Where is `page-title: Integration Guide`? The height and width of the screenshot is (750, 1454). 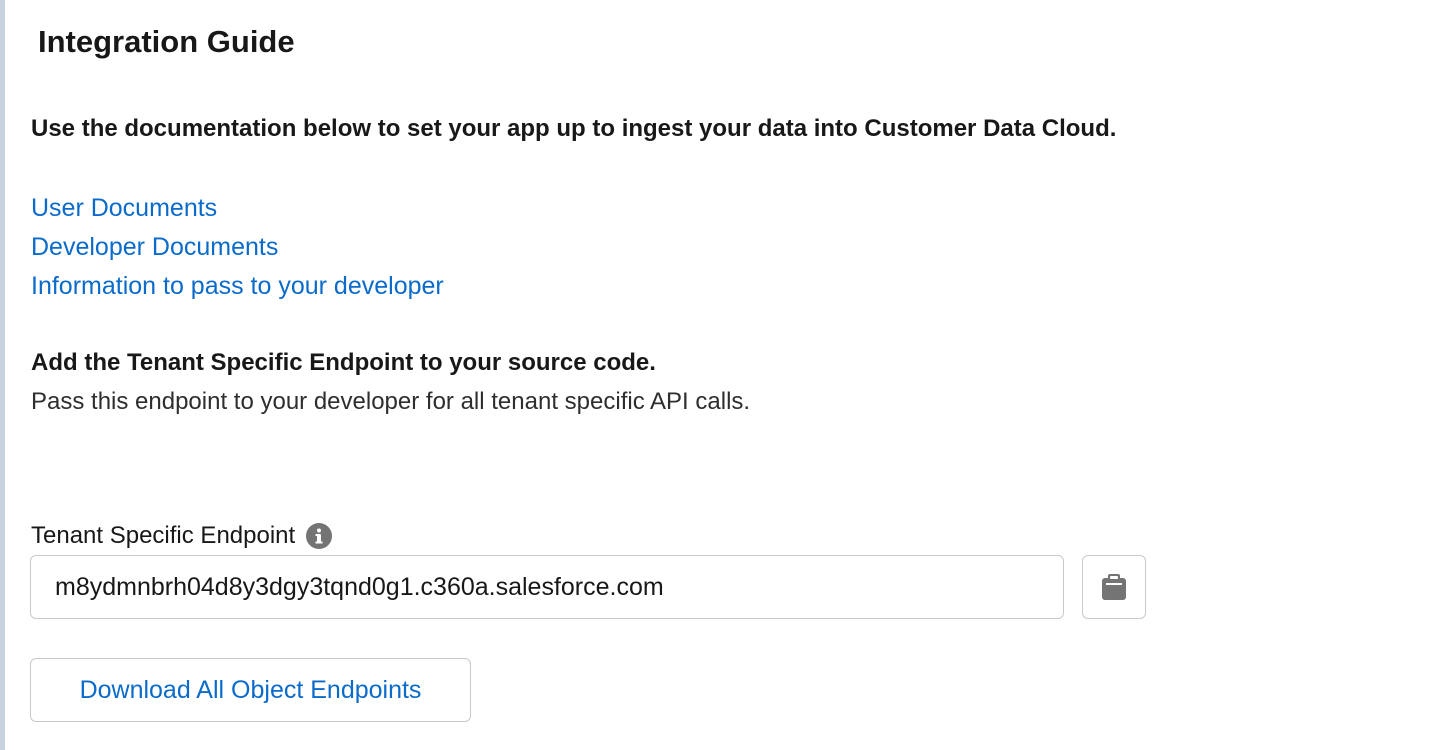
page-title: Integration Guide is located at coordinates (166, 41).